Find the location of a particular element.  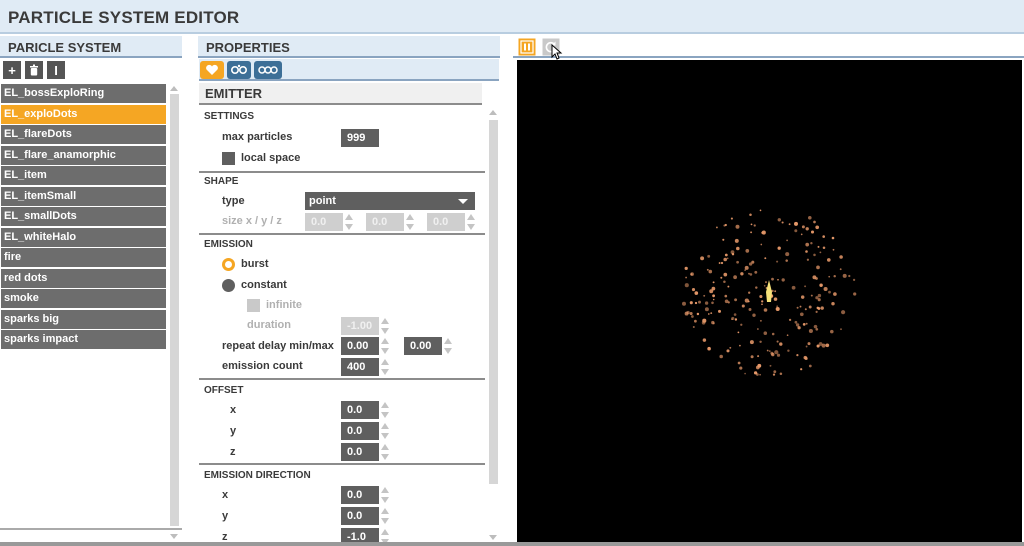

tab-heart is located at coordinates (212, 70).